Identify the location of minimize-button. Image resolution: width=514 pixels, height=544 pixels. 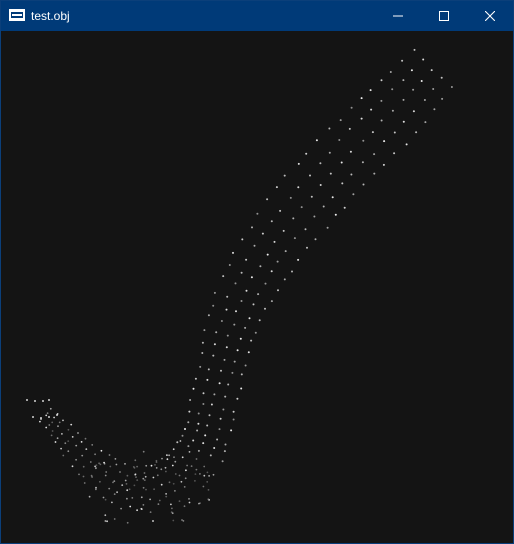
(398, 16).